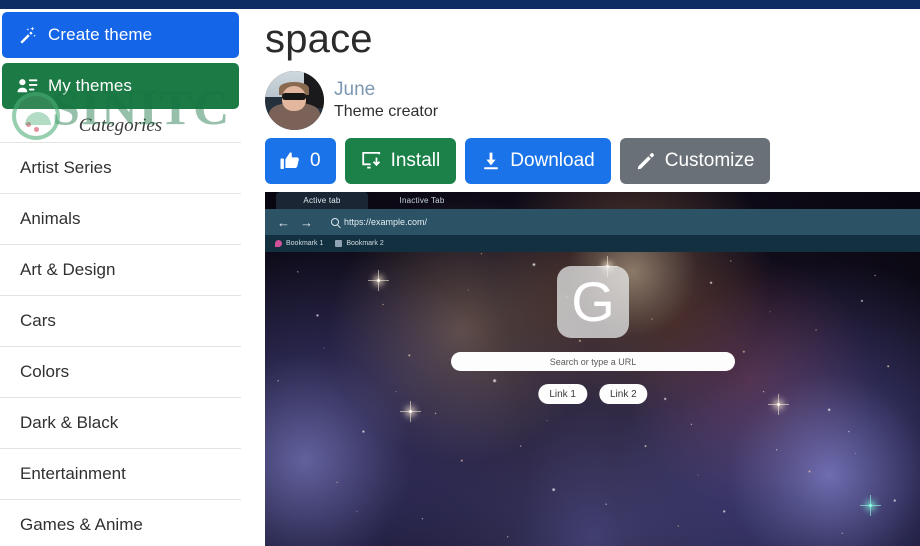  I want to click on preview-bookmarks-bar: Bookmark 1 Bookmark 2, so click(592, 243).